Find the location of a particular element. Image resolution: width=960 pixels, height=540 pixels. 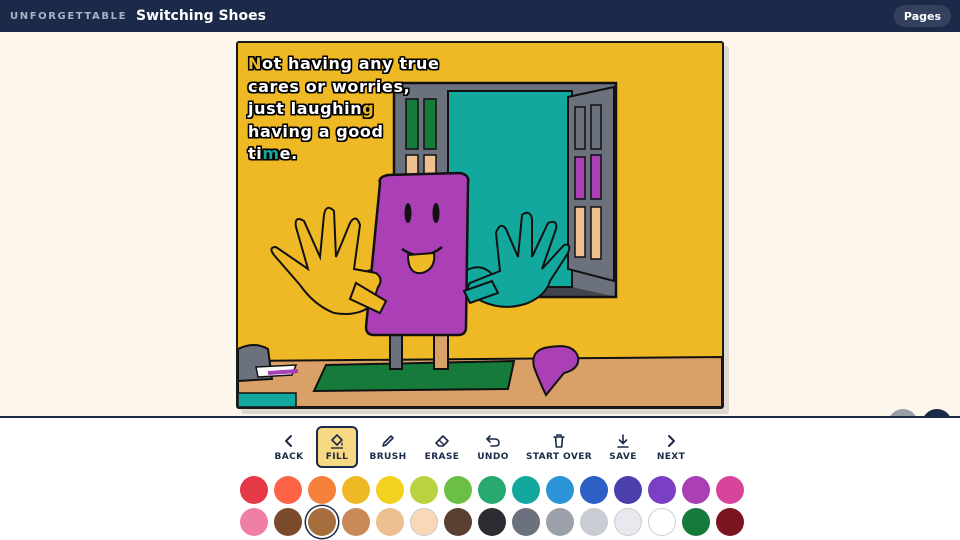

story-line-5: time. is located at coordinates (344, 154).